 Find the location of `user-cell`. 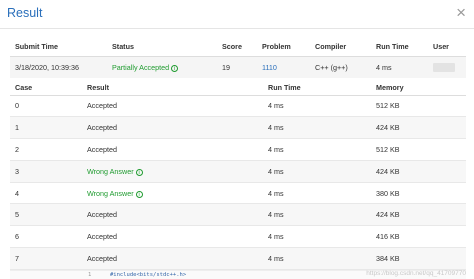

user-cell is located at coordinates (447, 66).